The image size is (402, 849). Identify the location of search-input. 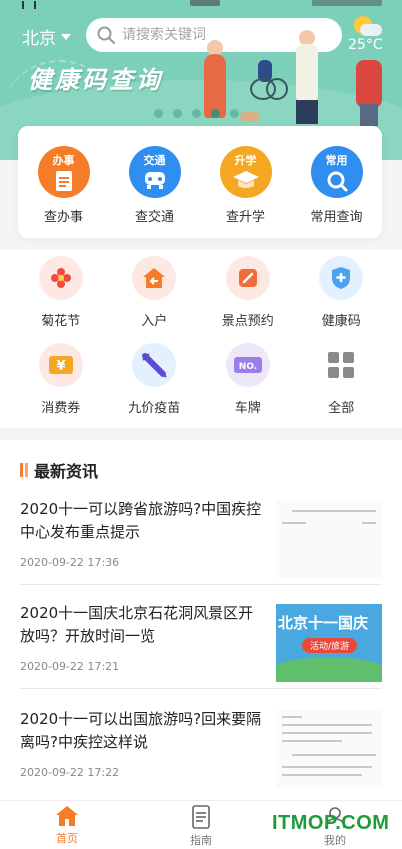
(222, 35).